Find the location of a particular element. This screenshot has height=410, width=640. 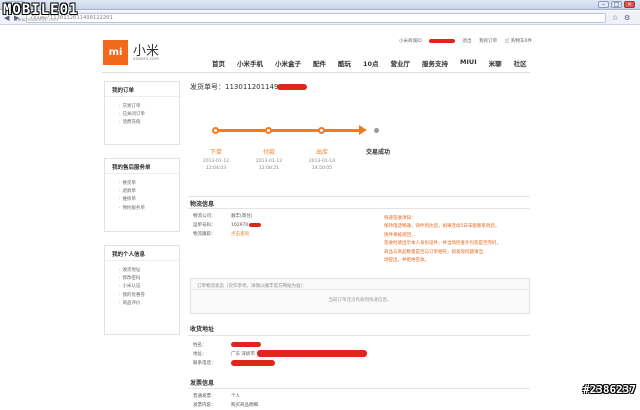

notice-line: 签收时请出示本人身份证件，并当场检查外包装是否完好， is located at coordinates (442, 244).